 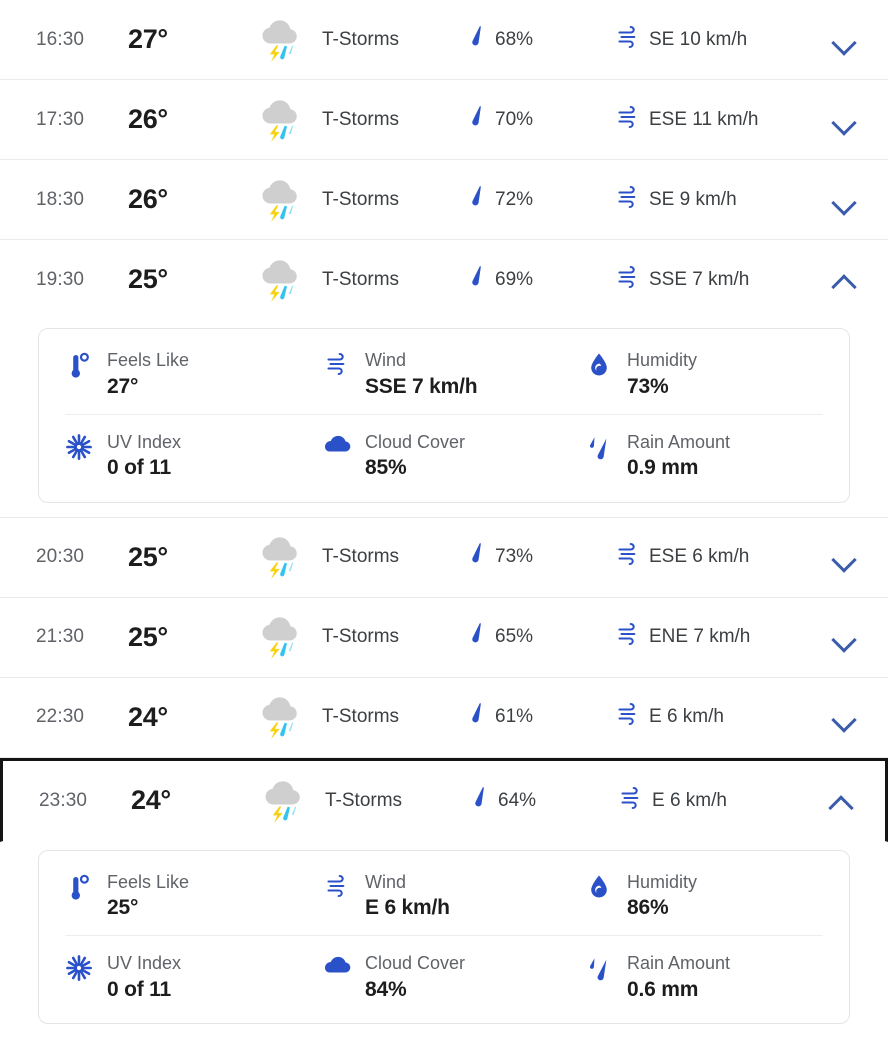 I want to click on row-precipitation: 64%, so click(x=544, y=801).